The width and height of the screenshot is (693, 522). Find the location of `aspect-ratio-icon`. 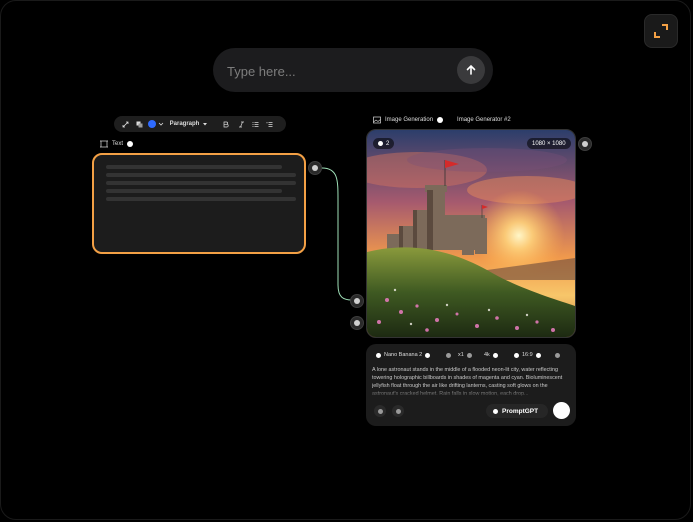

aspect-ratio-icon is located at coordinates (516, 355).